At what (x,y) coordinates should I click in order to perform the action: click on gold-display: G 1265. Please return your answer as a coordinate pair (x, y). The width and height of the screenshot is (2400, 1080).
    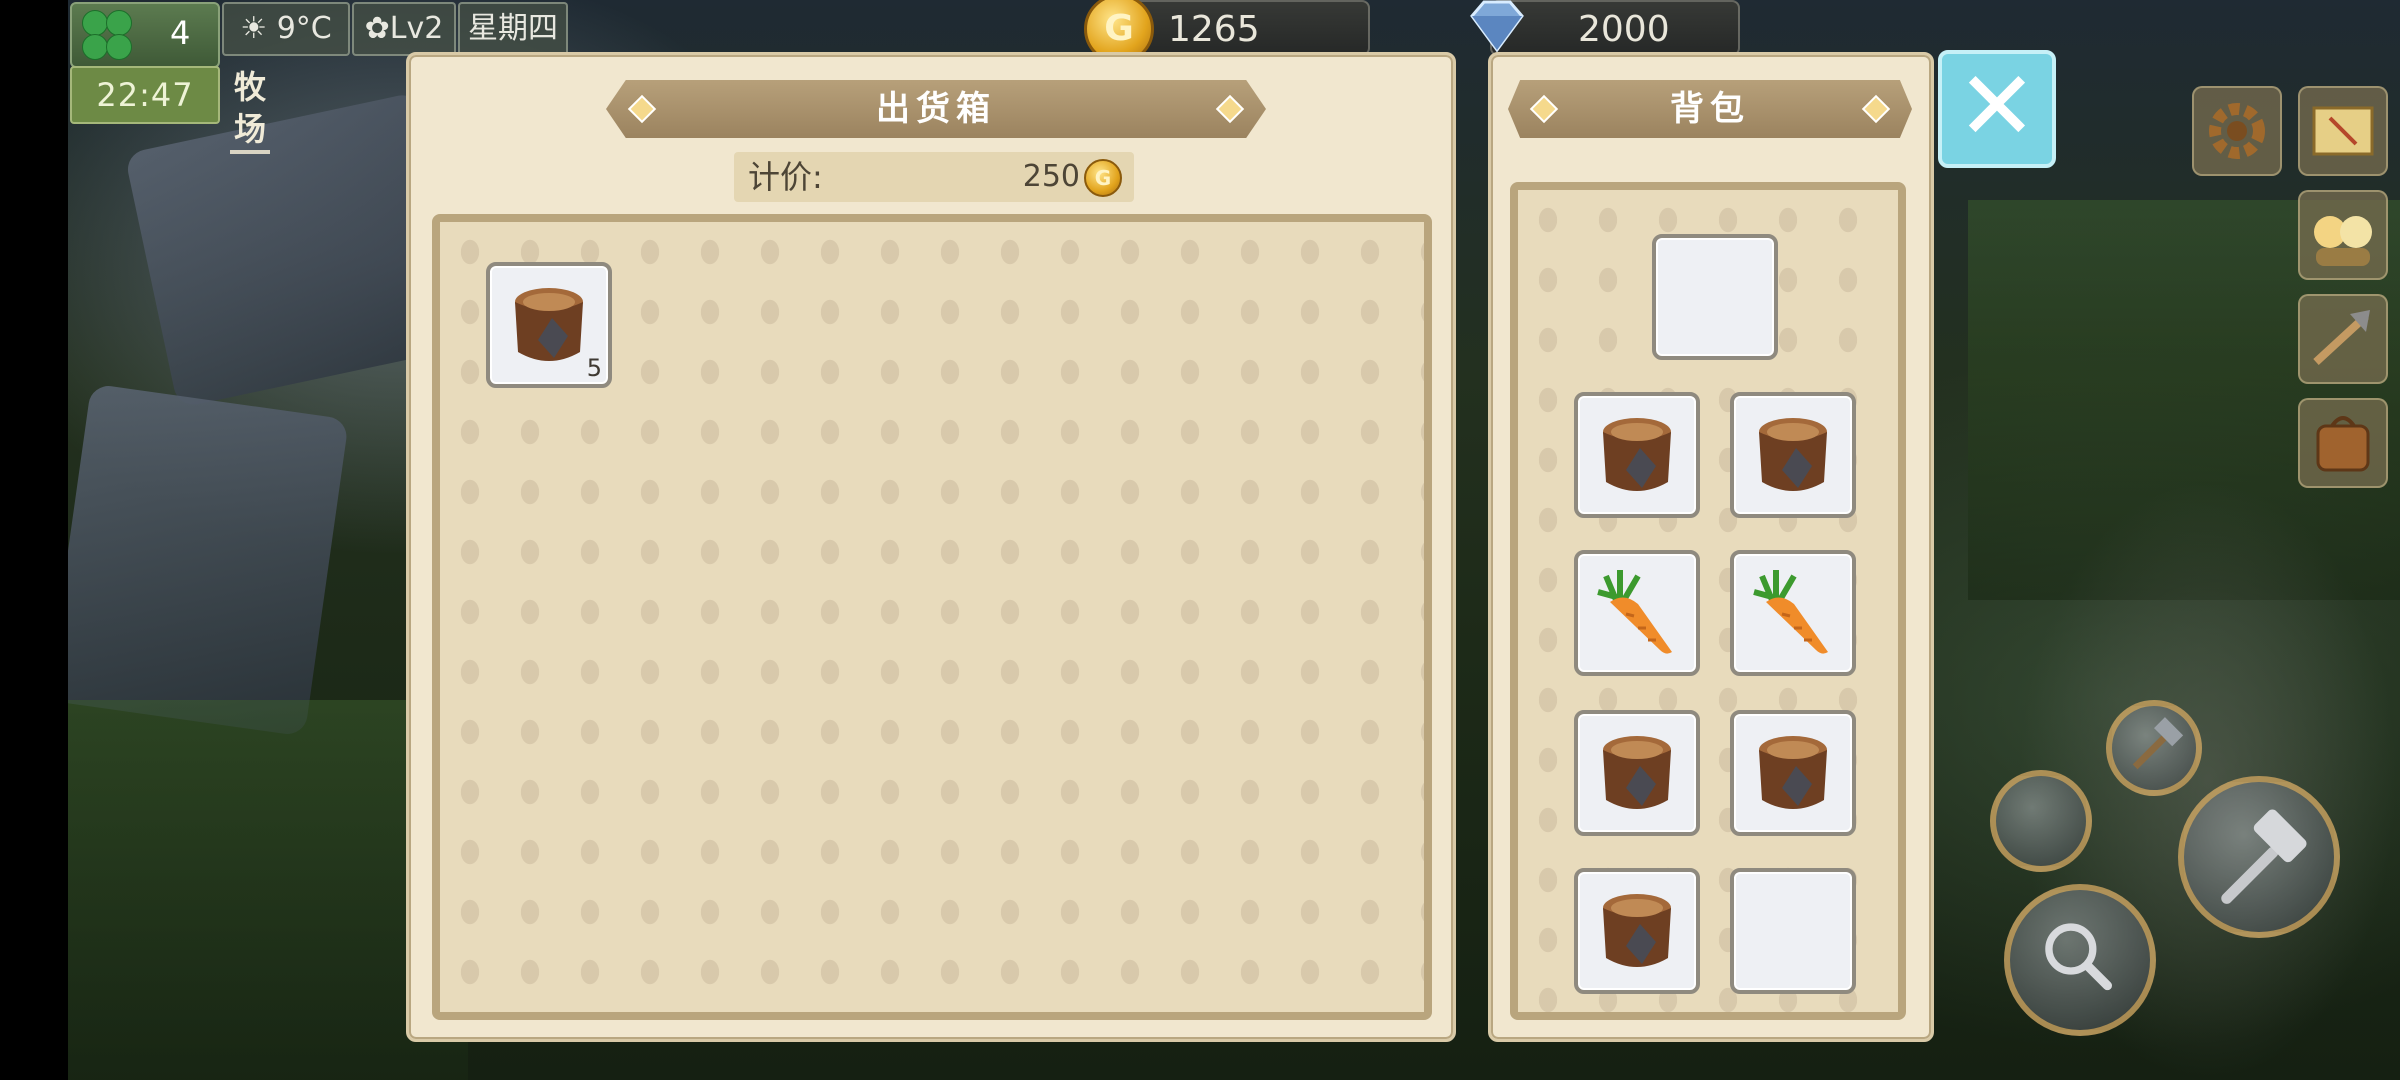
    Looking at the image, I should click on (1227, 32).